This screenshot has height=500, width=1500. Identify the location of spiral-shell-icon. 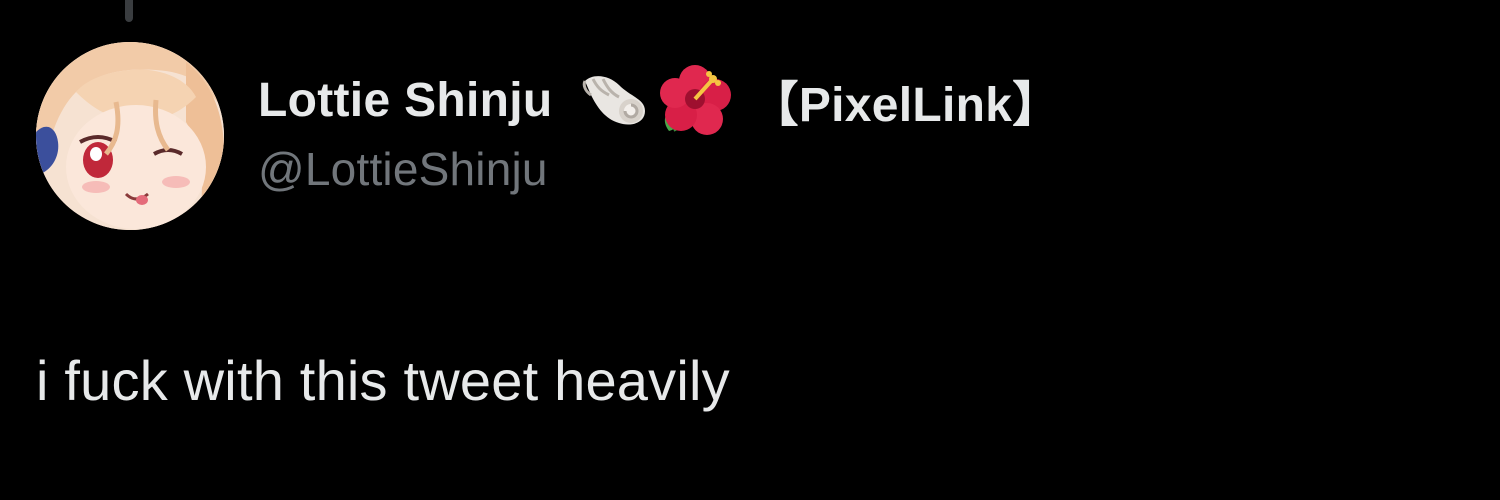
(613, 100).